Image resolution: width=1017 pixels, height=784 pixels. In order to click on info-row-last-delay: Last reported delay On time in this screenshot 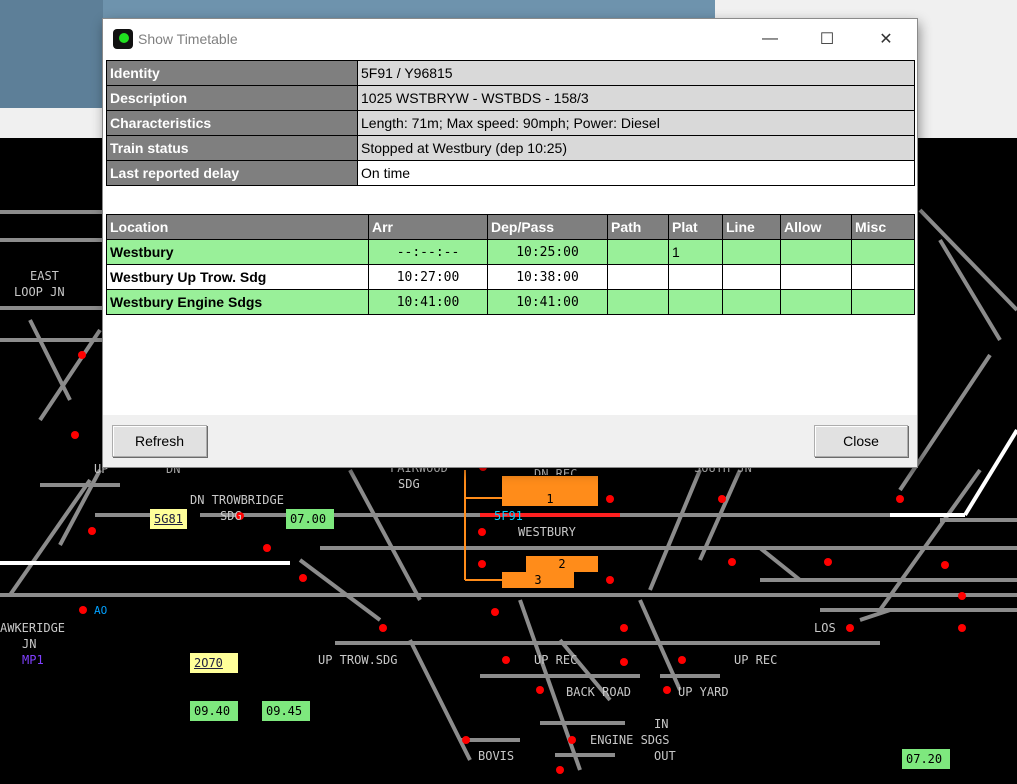, I will do `click(510, 173)`.